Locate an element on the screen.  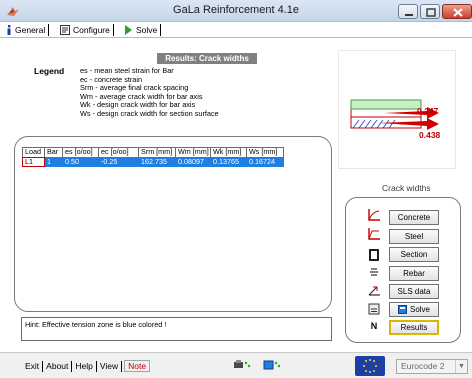
help-link: Help is located at coordinates (83, 366).